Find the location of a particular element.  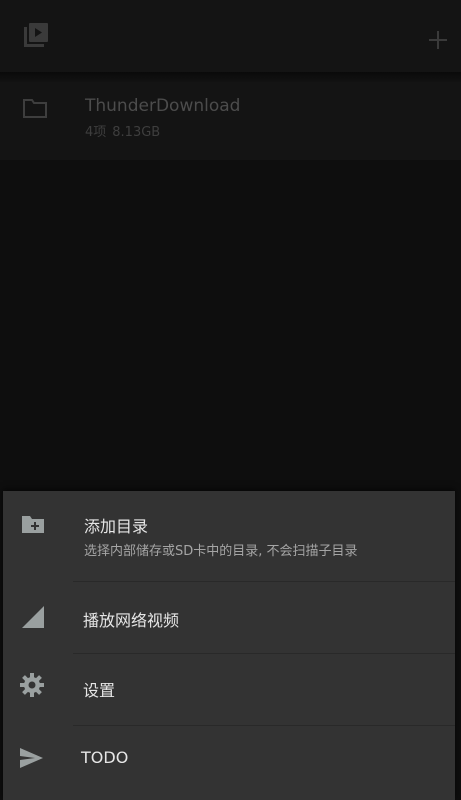

toolbar-shadow is located at coordinates (230, 77).